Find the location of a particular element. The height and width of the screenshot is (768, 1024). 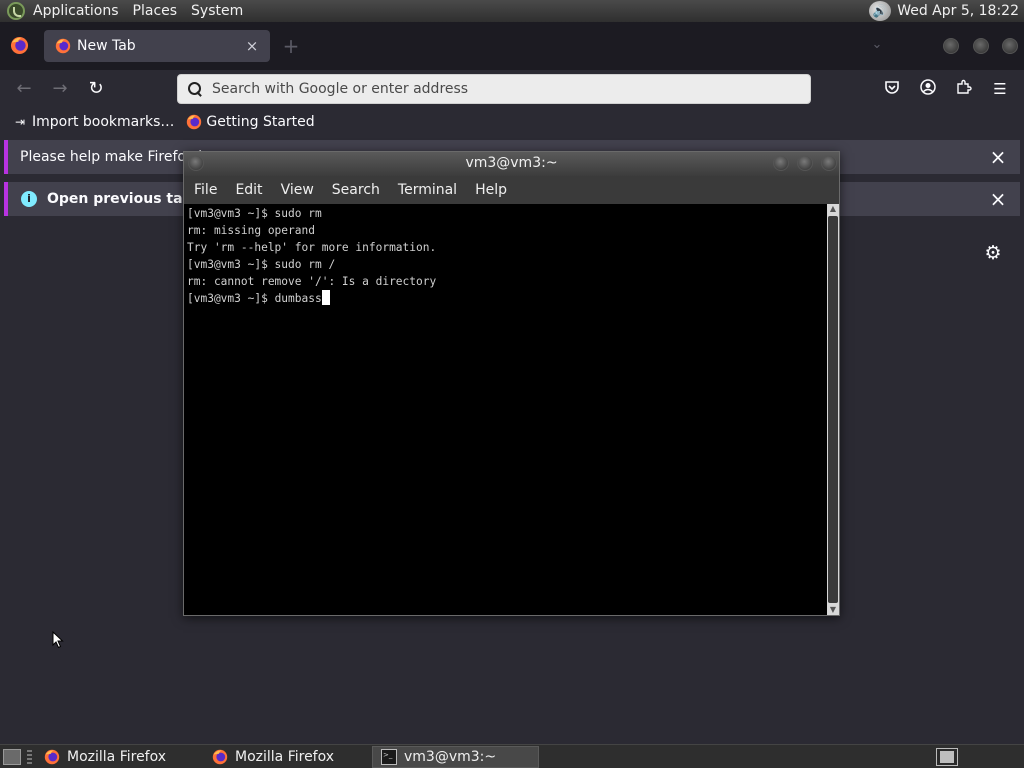

system-menu: System is located at coordinates (220, 11).